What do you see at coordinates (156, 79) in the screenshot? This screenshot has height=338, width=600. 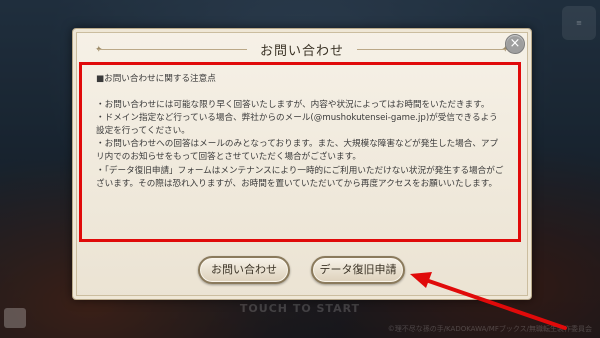 I see `notice-heading: ■お問い合わせに関する注意点` at bounding box center [156, 79].